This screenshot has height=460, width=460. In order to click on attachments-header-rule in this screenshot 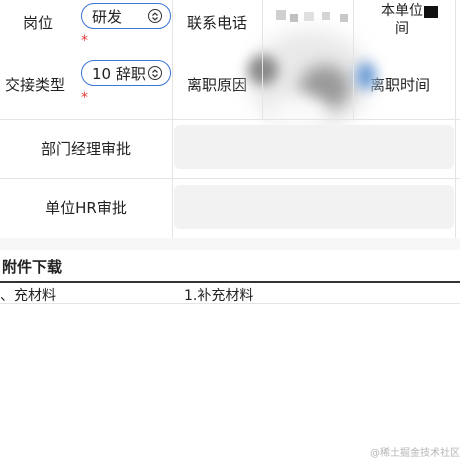, I will do `click(230, 282)`.